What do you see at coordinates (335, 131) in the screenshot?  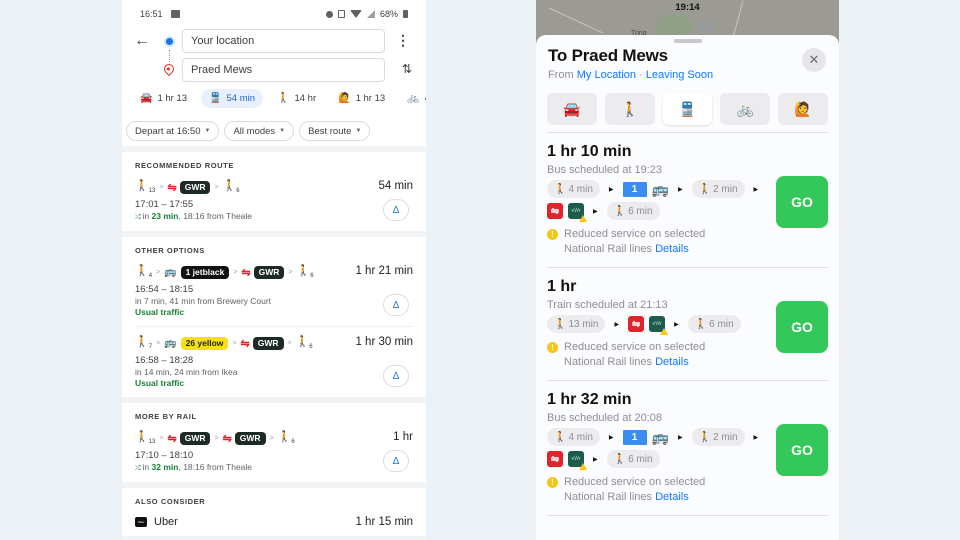 I see `route-preference-chip: Best route ▼` at bounding box center [335, 131].